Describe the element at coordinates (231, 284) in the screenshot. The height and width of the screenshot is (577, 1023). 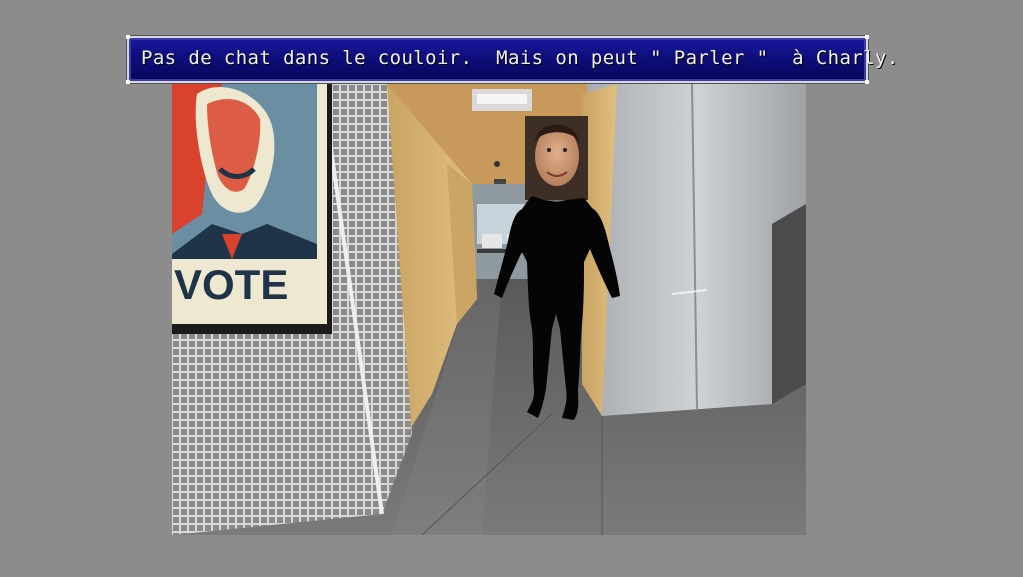
I see `poster-vote-text: VOTE` at that location.